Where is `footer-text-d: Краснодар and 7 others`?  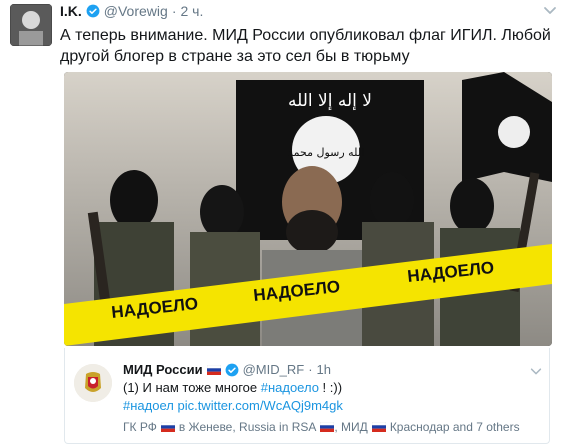 footer-text-d: Краснодар and 7 others is located at coordinates (454, 427).